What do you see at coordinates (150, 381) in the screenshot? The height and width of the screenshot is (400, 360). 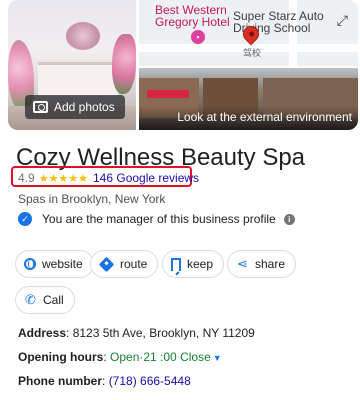 I see `phone-link: (718) 666-5448` at bounding box center [150, 381].